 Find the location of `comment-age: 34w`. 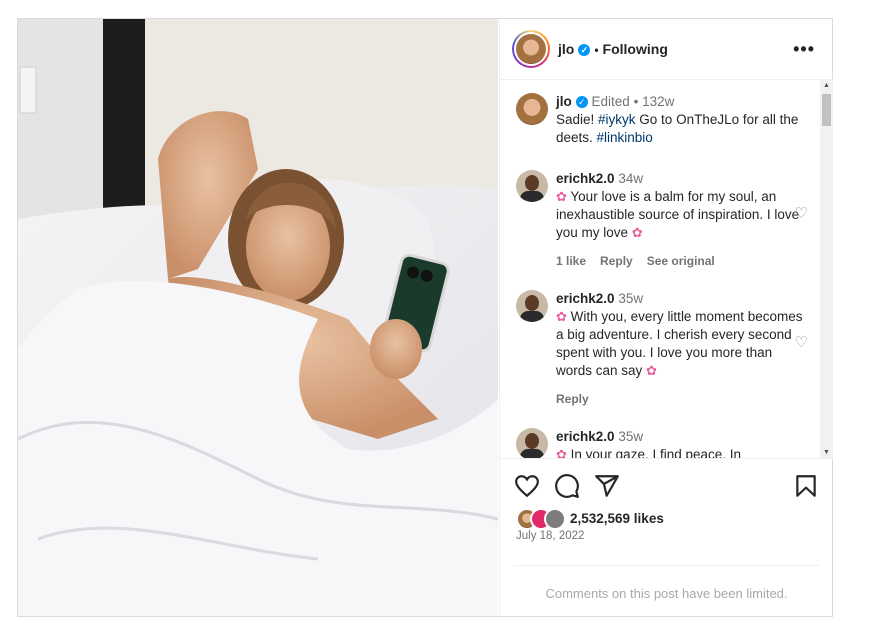

comment-age: 34w is located at coordinates (630, 178).